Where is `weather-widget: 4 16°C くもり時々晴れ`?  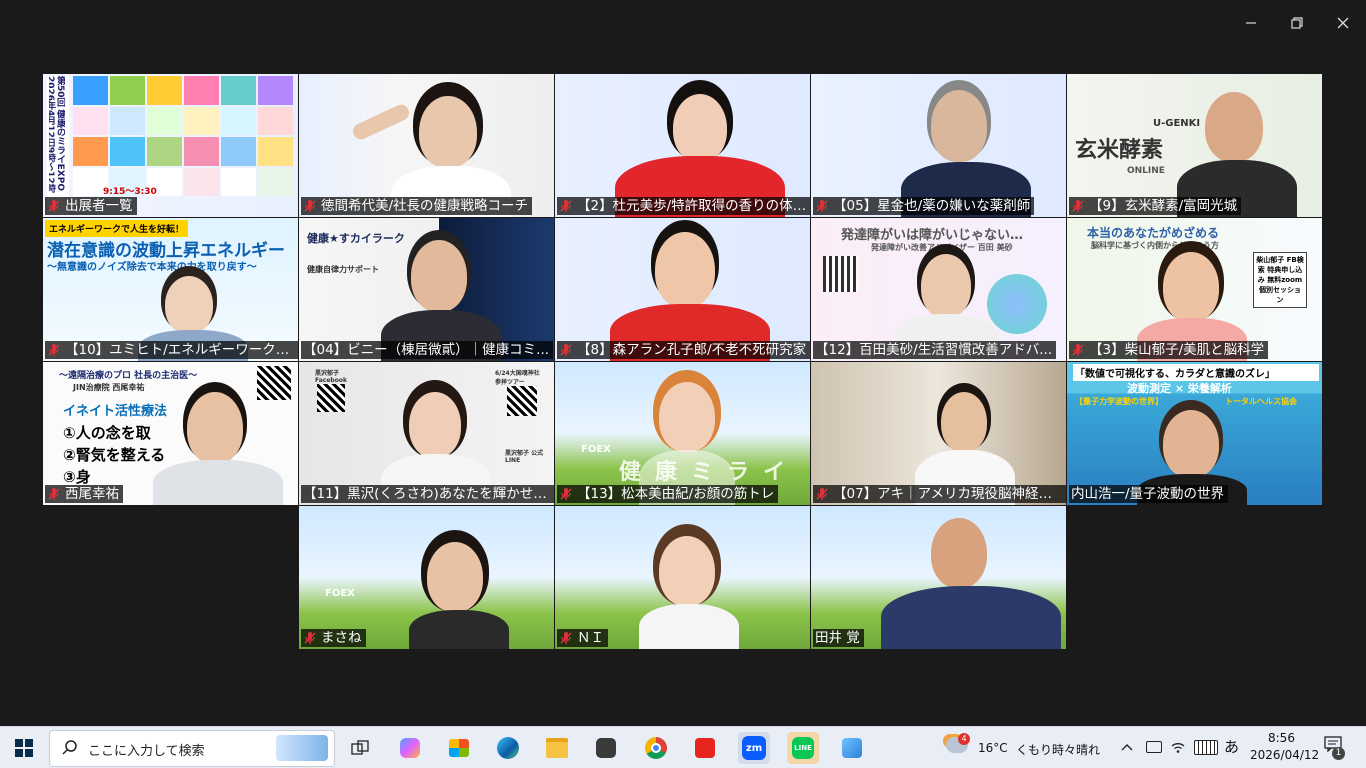 weather-widget: 4 16°C くもり時々晴れ is located at coordinates (1024, 748).